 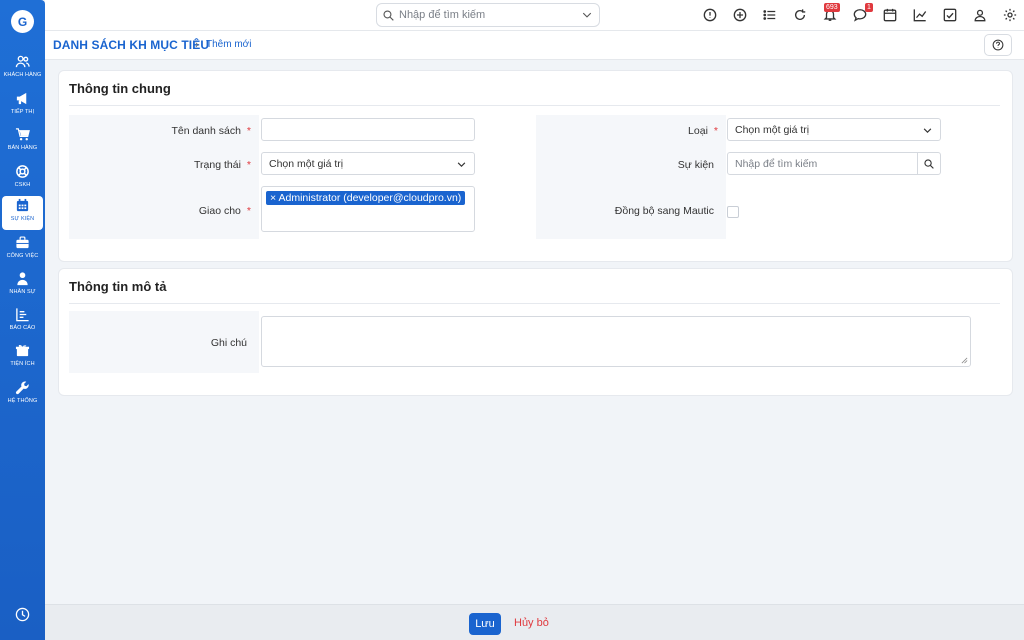 What do you see at coordinates (664, 211) in the screenshot?
I see `sync-label: Đồng bộ sang Mautic` at bounding box center [664, 211].